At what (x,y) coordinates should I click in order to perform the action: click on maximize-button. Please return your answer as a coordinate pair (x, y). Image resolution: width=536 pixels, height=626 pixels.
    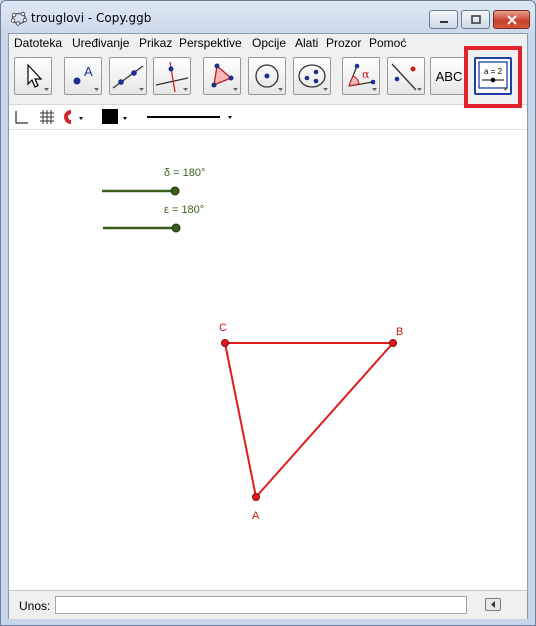
    Looking at the image, I should click on (475, 19).